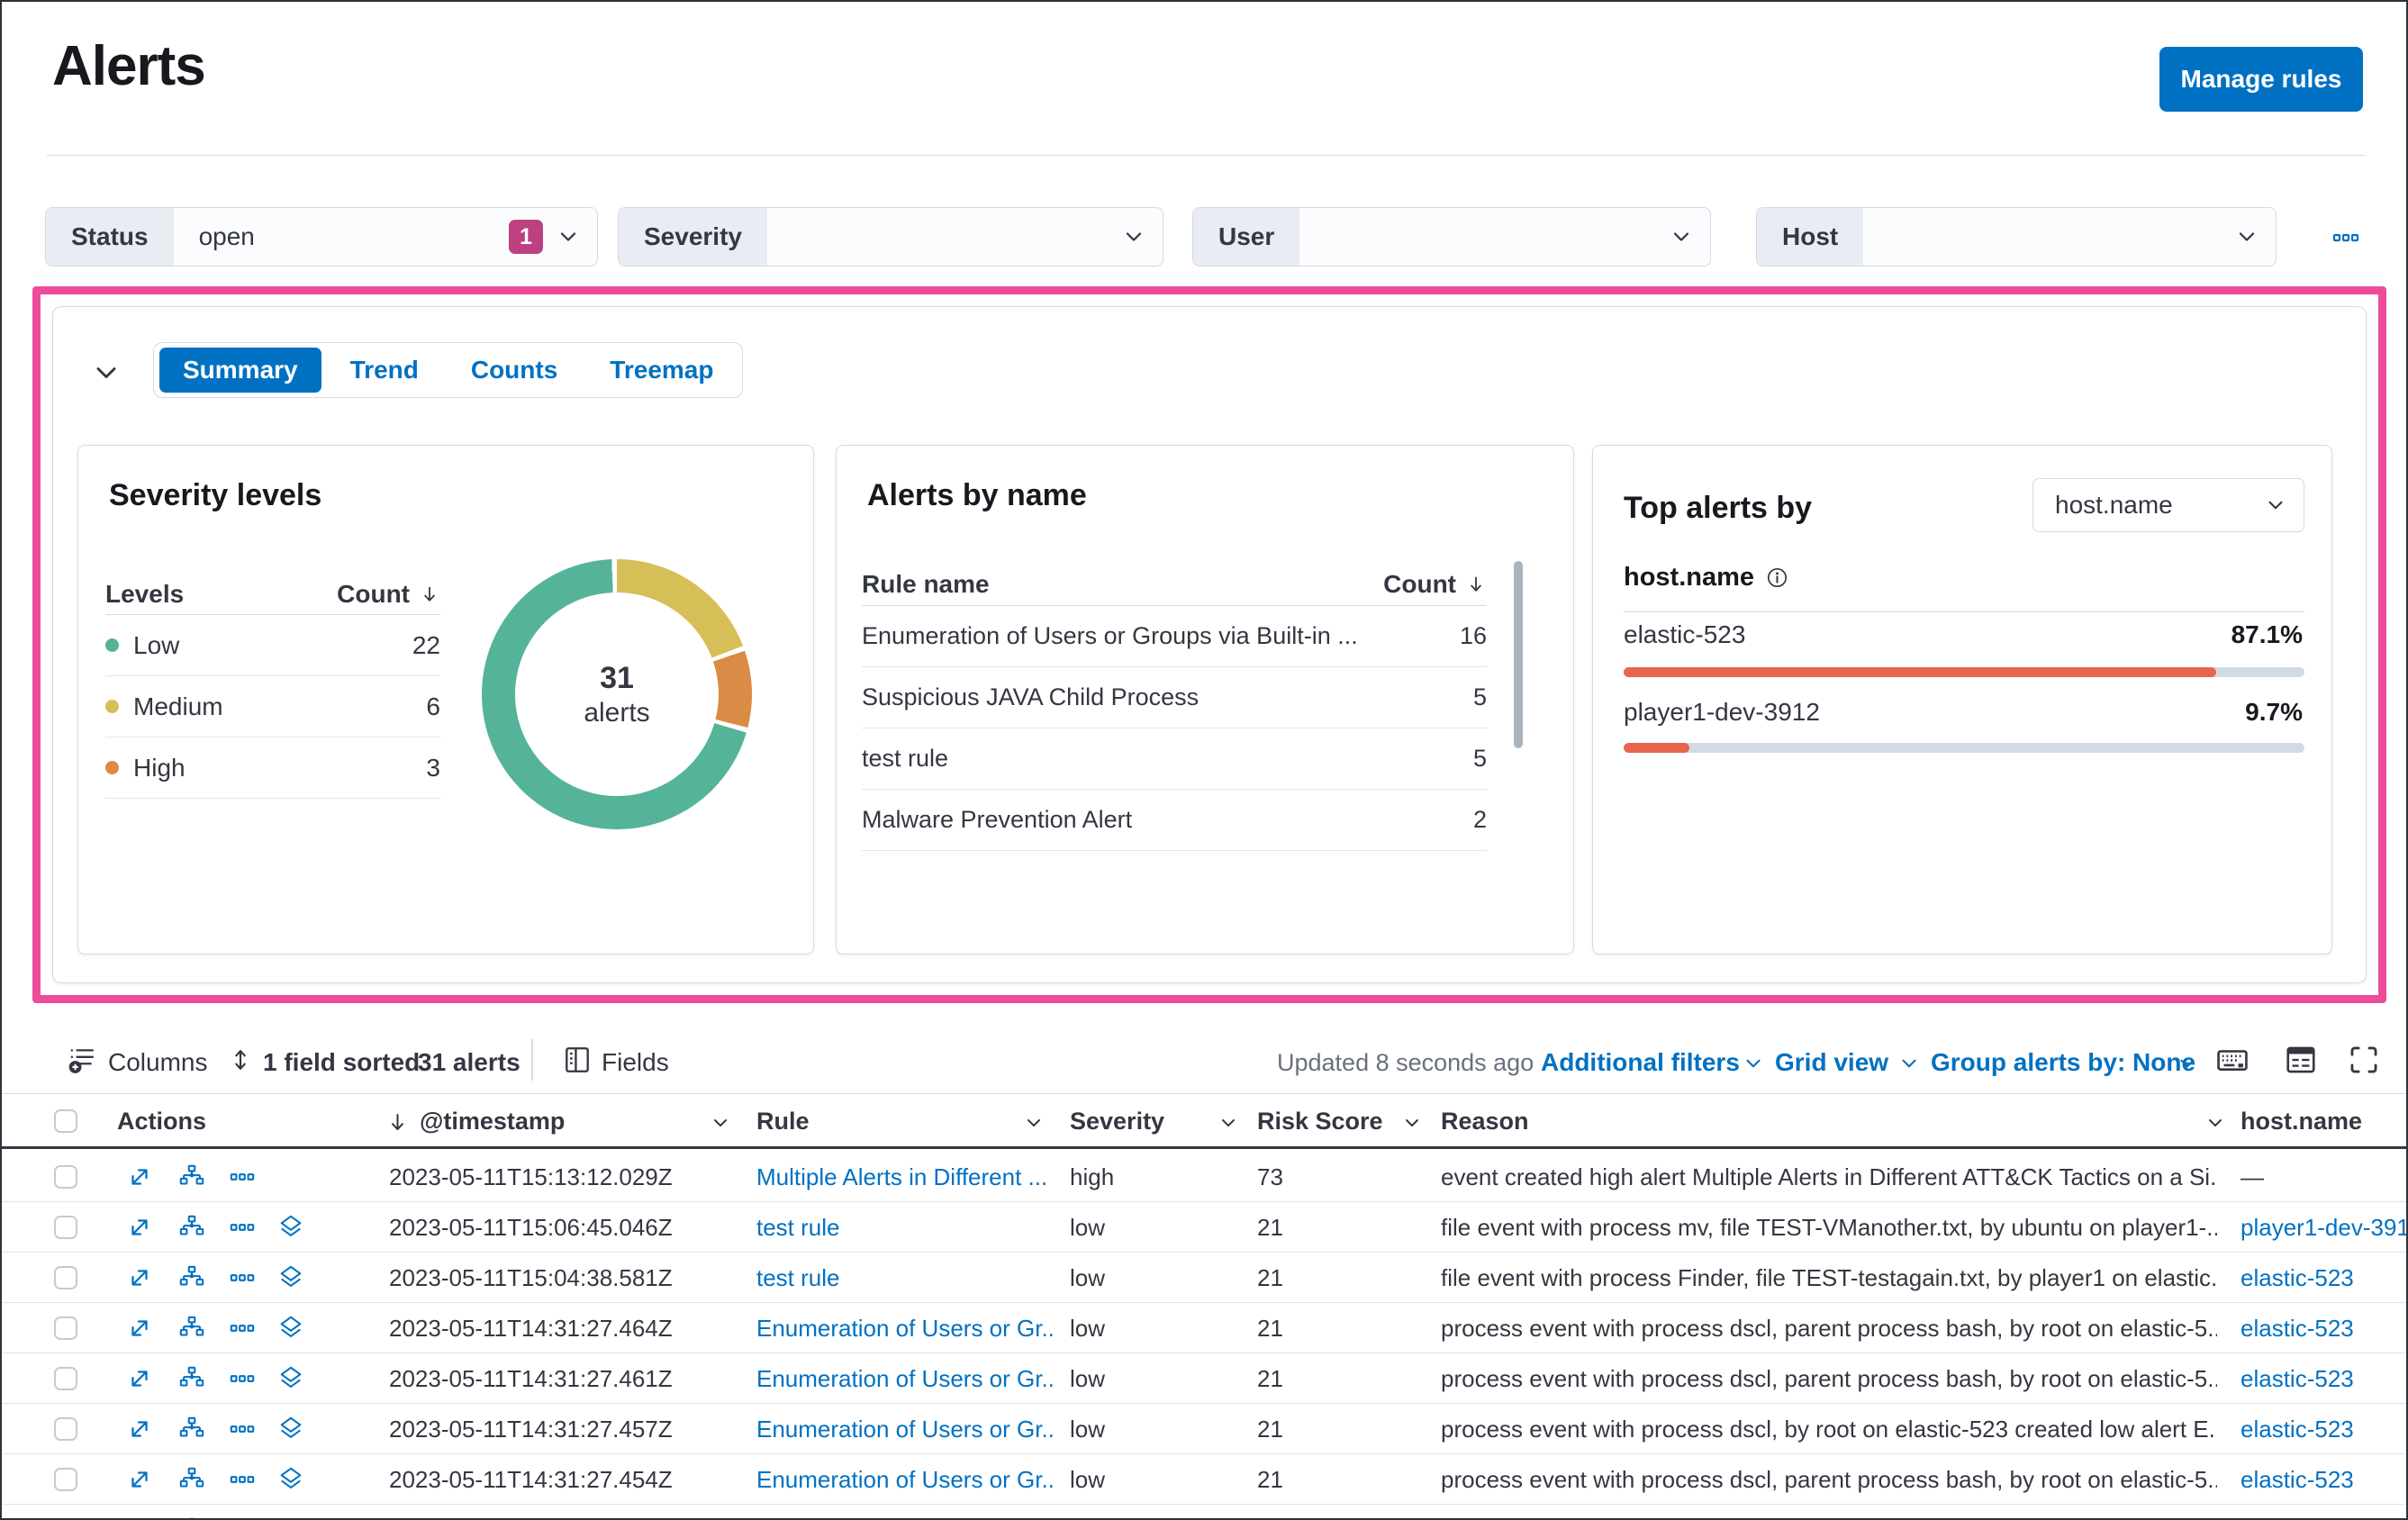 This screenshot has width=2408, height=1520. What do you see at coordinates (373, 594) in the screenshot?
I see `severity-col-count: Count` at bounding box center [373, 594].